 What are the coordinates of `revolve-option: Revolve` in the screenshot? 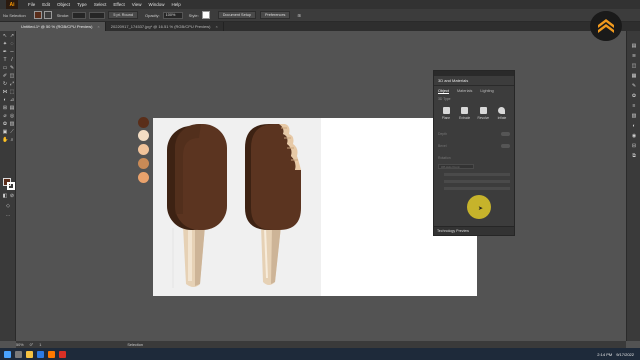 It's located at (483, 113).